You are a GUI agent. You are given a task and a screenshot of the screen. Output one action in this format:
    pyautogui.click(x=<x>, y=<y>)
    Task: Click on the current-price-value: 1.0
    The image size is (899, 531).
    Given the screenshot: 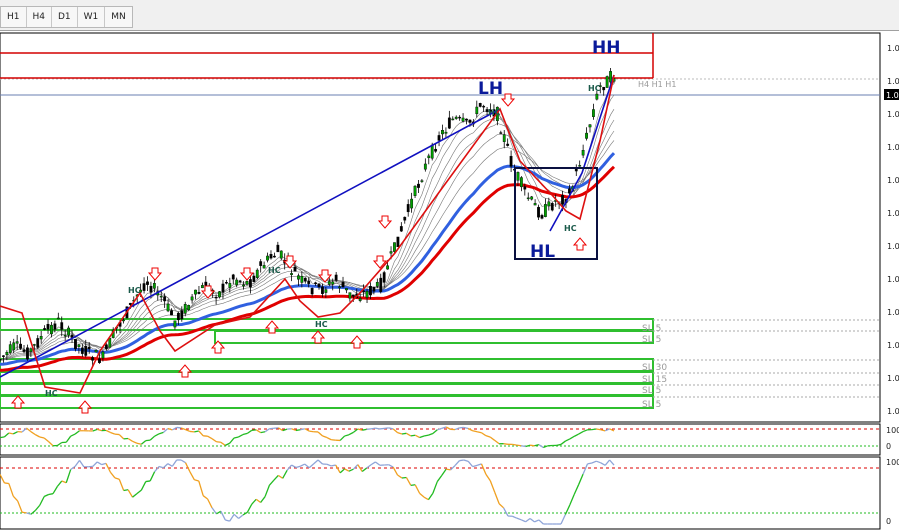 What is the action you would take?
    pyautogui.click(x=892, y=95)
    